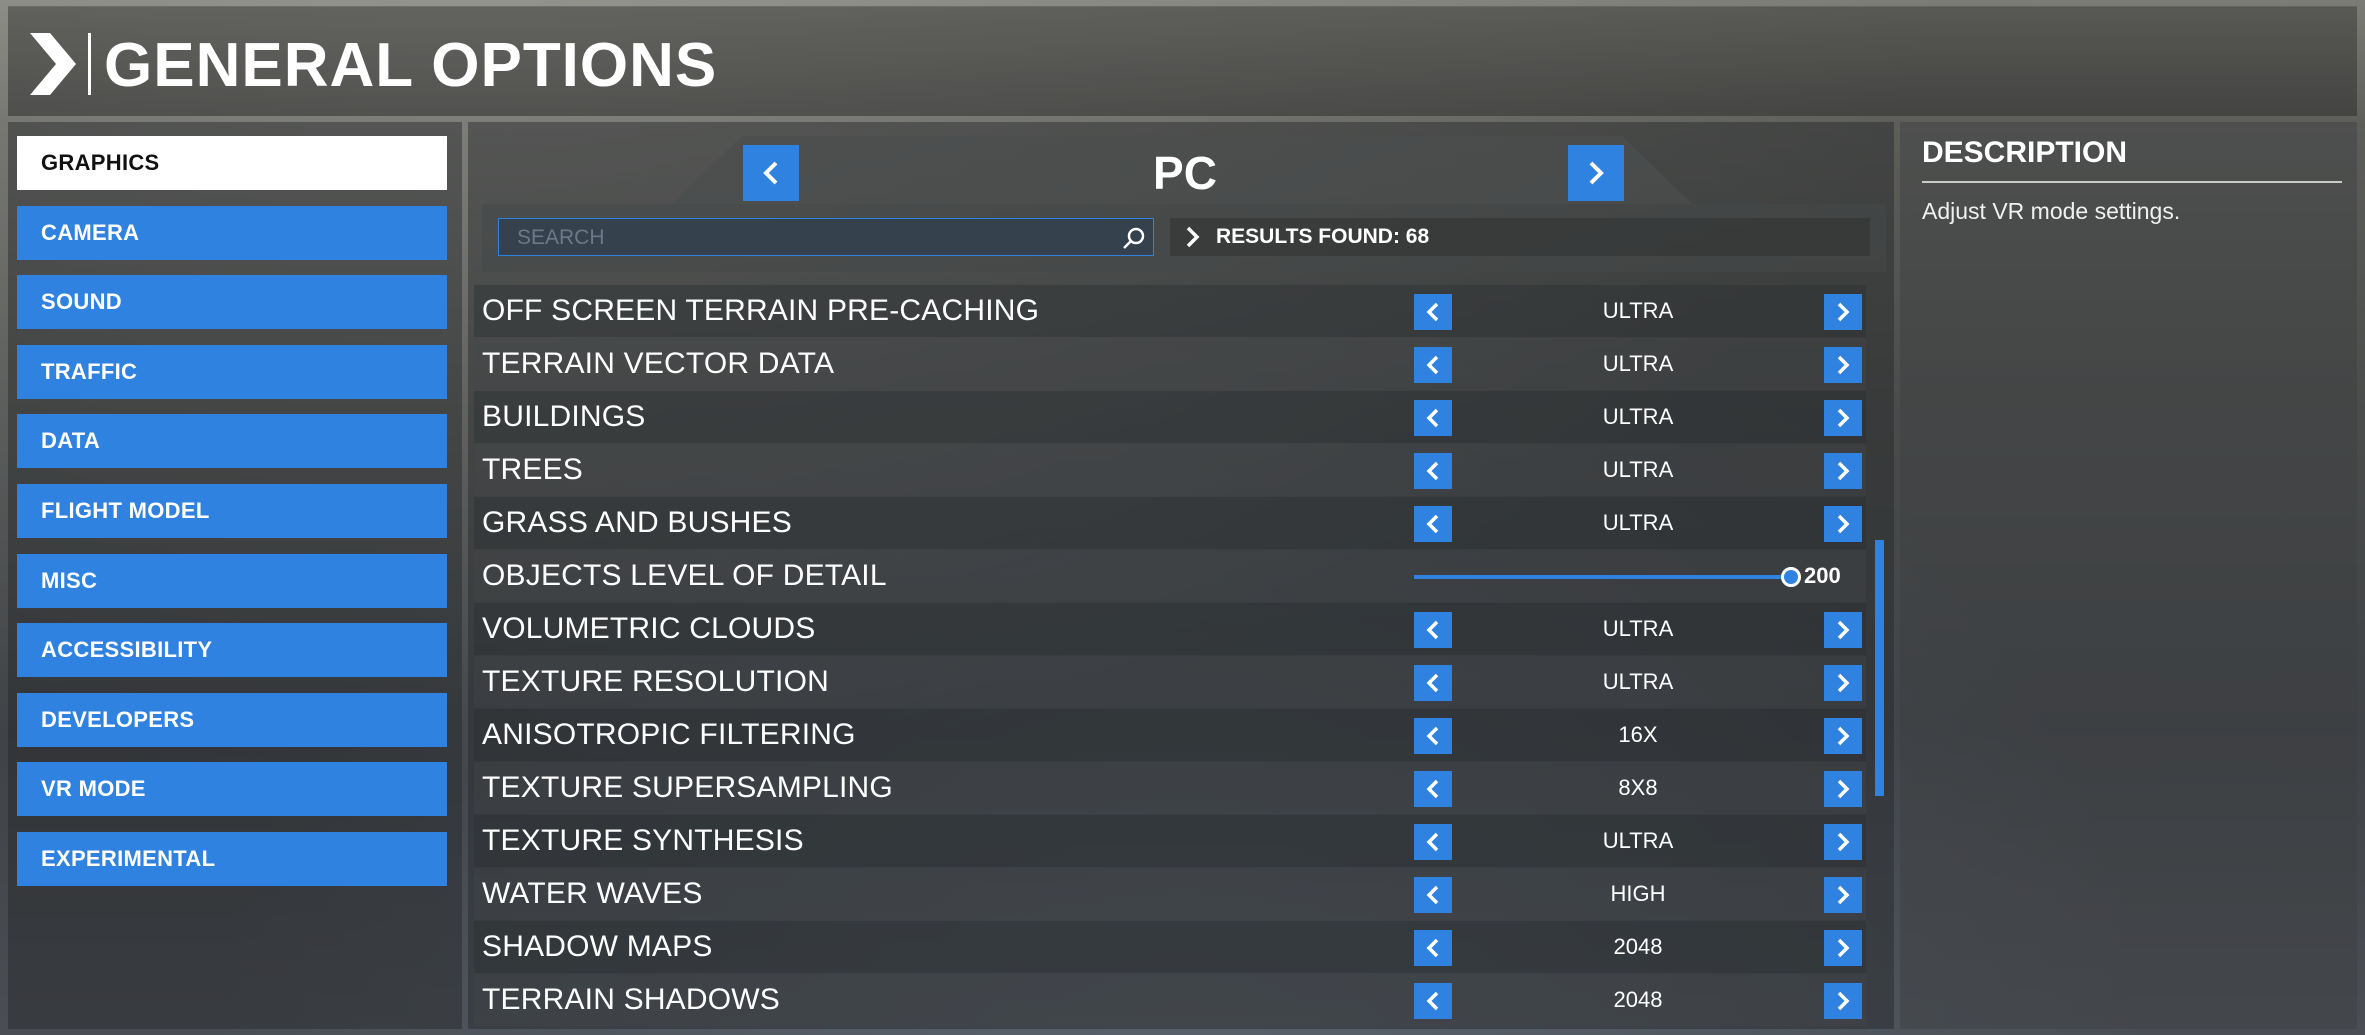 This screenshot has height=1035, width=2365. Describe the element at coordinates (1185, 173) in the screenshot. I see `profile-title: PC` at that location.